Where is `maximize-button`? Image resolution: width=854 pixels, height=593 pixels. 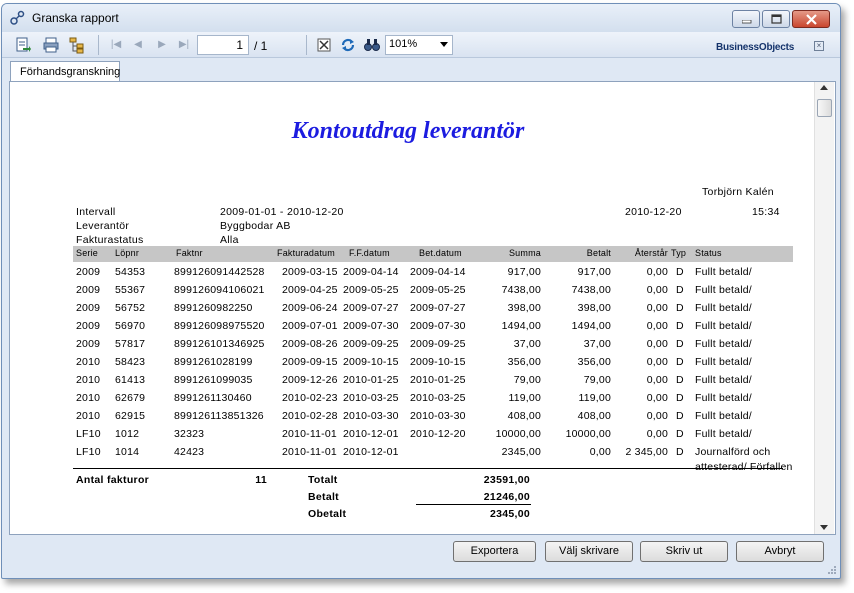
maximize-button is located at coordinates (776, 19).